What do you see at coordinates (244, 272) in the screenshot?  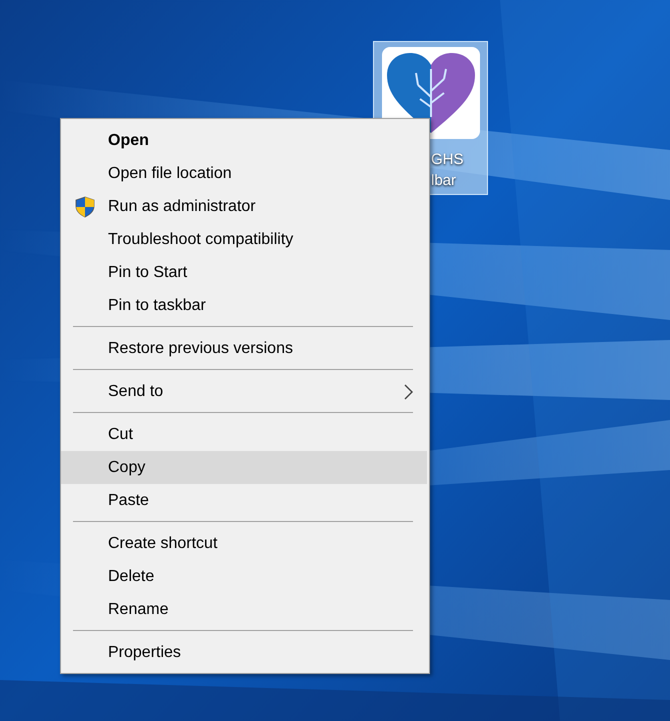 I see `menu-item: Pin to Start` at bounding box center [244, 272].